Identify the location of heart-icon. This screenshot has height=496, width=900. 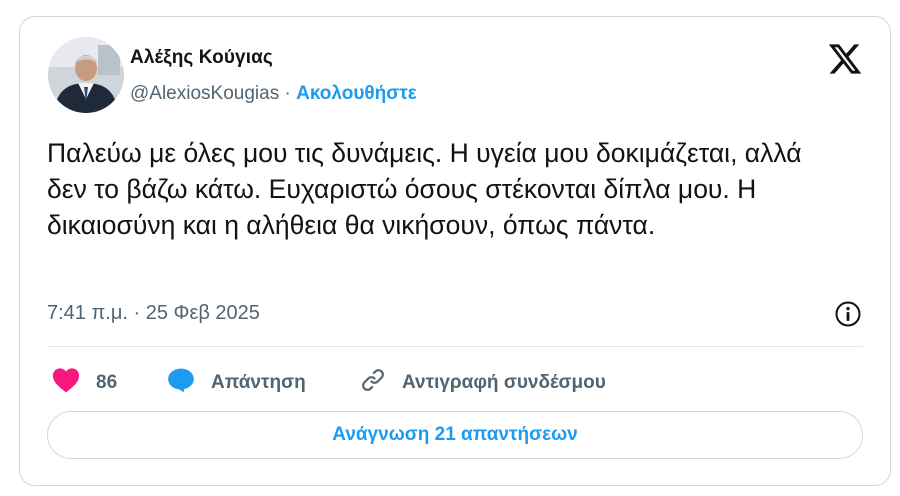
(66, 382).